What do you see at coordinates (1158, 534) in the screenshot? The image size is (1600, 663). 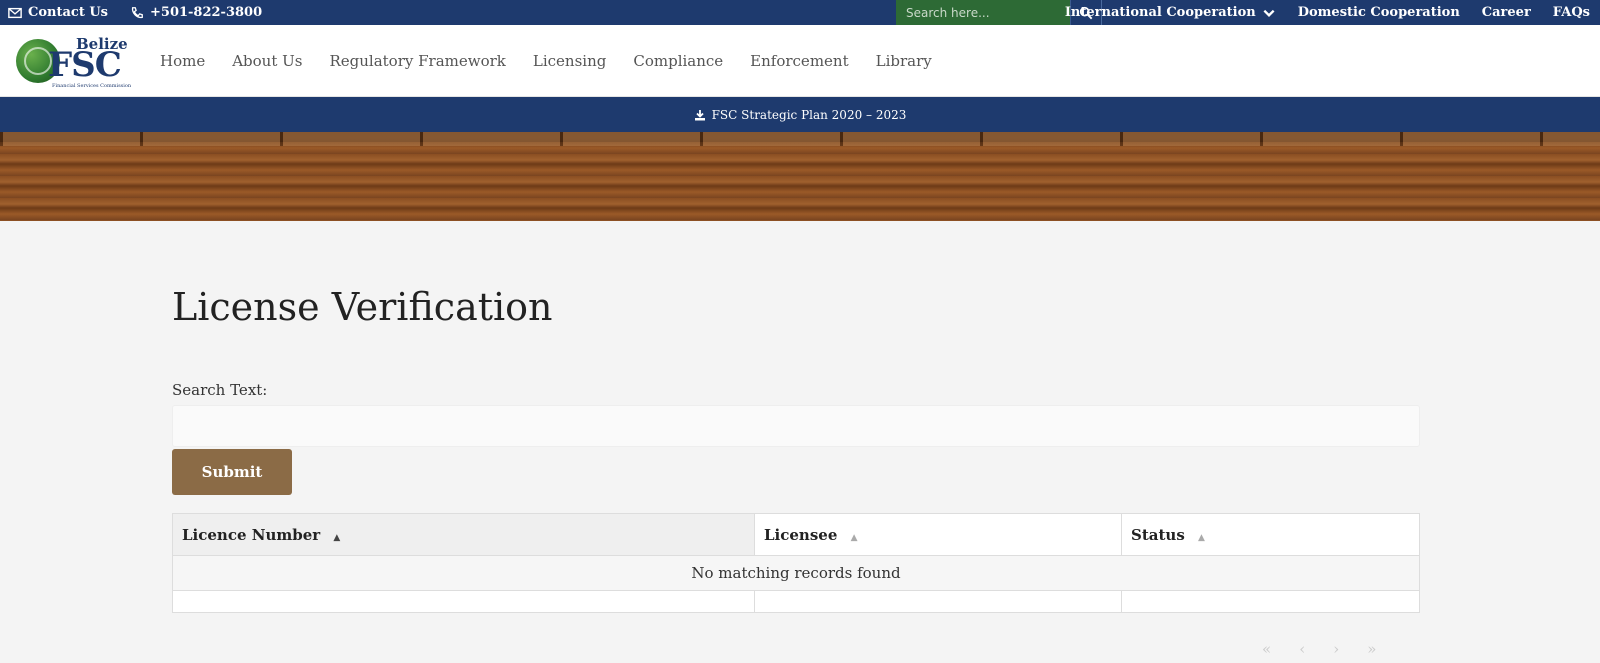 I see `column-status-label: Status` at bounding box center [1158, 534].